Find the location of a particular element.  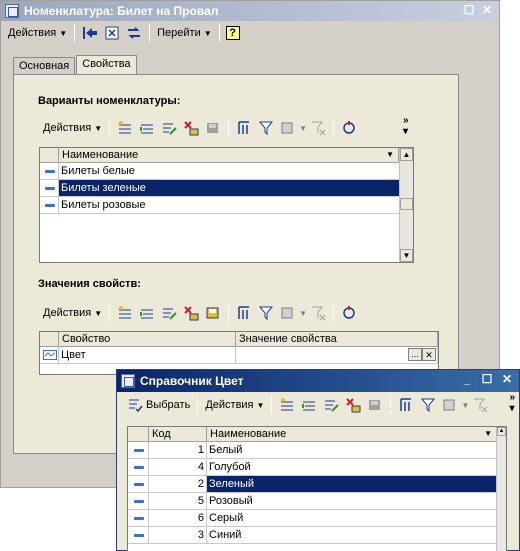

table-row: 5 Розовый is located at coordinates (312, 501).